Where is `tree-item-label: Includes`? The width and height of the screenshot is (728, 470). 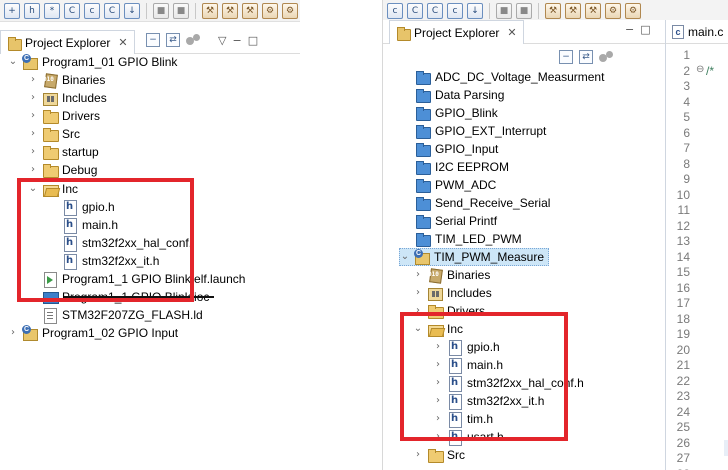
tree-item-label: Includes is located at coordinates (469, 293).